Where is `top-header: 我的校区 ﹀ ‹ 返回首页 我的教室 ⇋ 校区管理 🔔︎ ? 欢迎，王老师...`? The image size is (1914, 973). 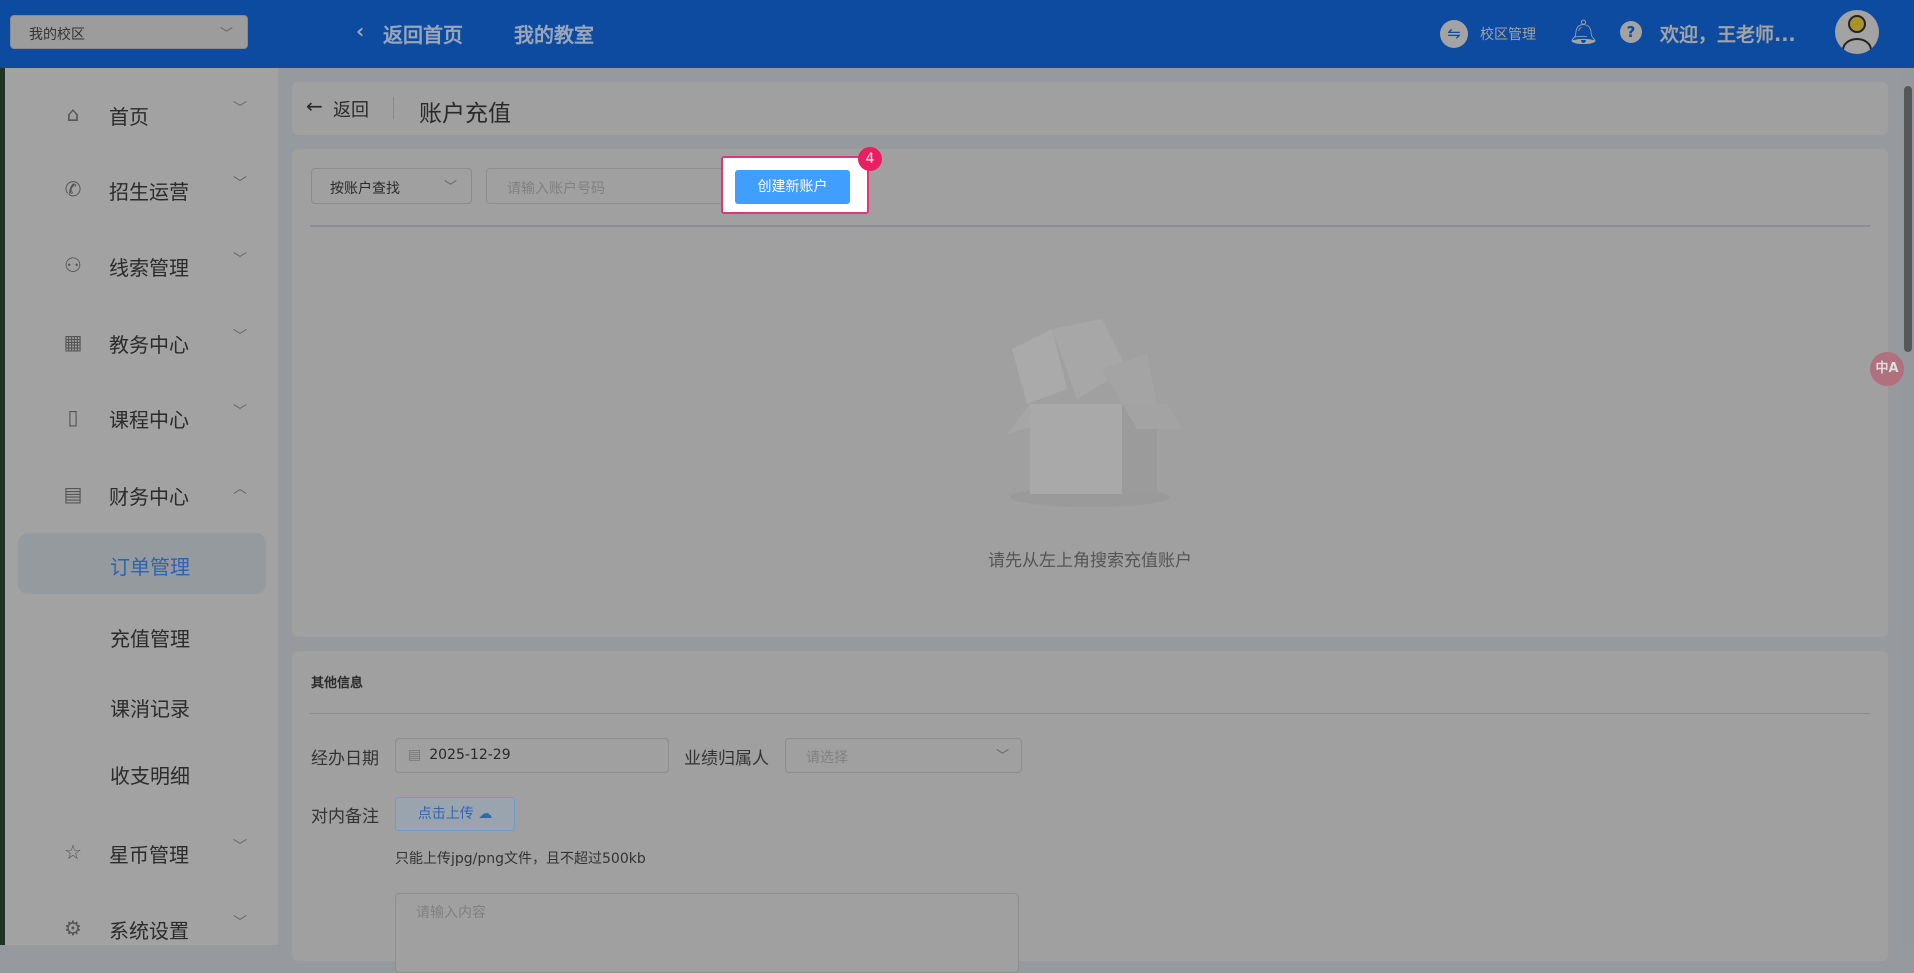 top-header: 我的校区 ﹀ ‹ 返回首页 我的教室 ⇋ 校区管理 🔔︎ ? 欢迎，王老师... is located at coordinates (957, 34).